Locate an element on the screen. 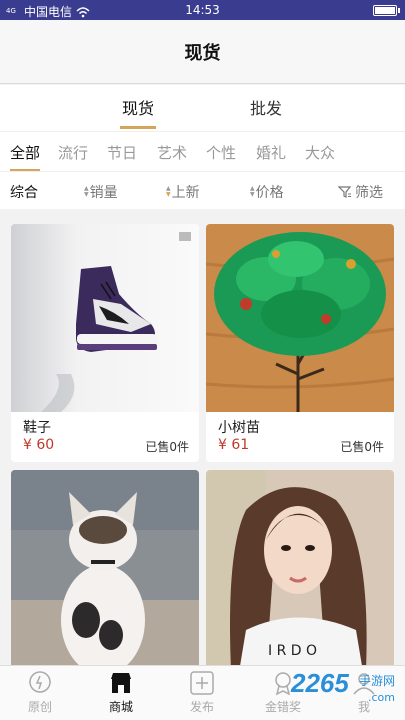  product-card: I R D O is located at coordinates (300, 567).